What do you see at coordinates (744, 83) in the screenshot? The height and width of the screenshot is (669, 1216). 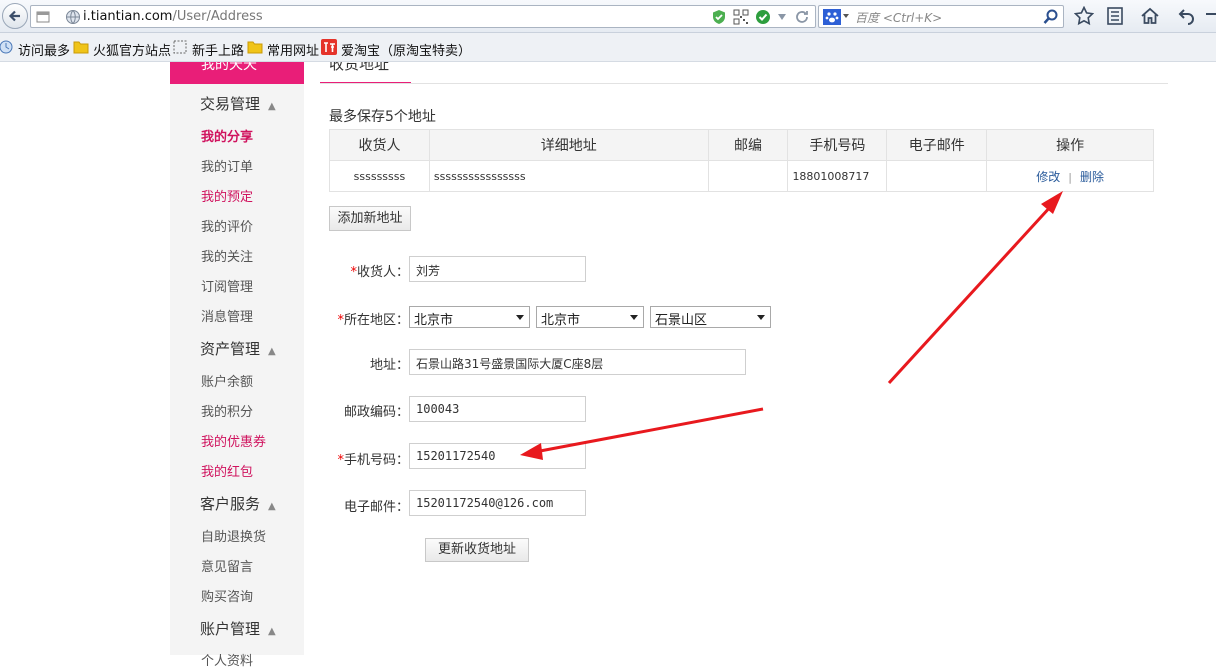 I see `title-divider` at bounding box center [744, 83].